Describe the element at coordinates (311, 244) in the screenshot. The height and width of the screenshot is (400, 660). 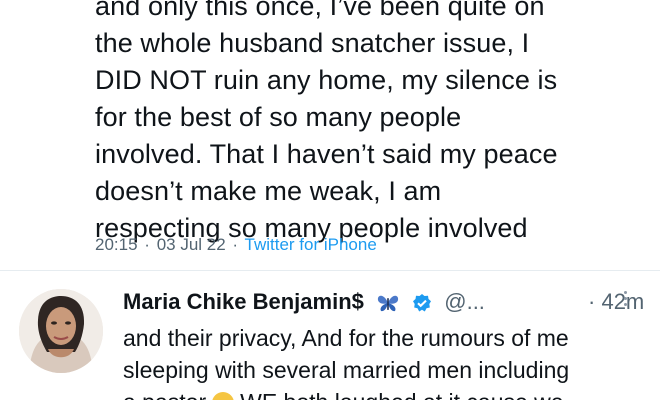
I see `tweet-source-link: Twitter for iPhone` at that location.